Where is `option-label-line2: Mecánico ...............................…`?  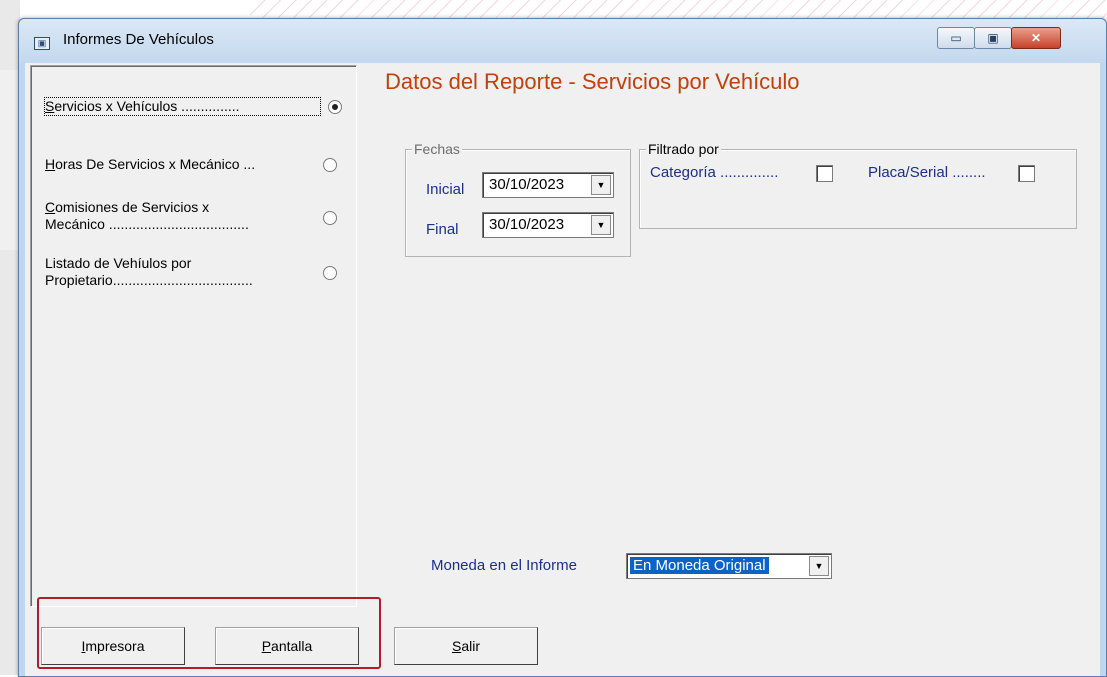 option-label-line2: Mecánico ...............................… is located at coordinates (147, 224).